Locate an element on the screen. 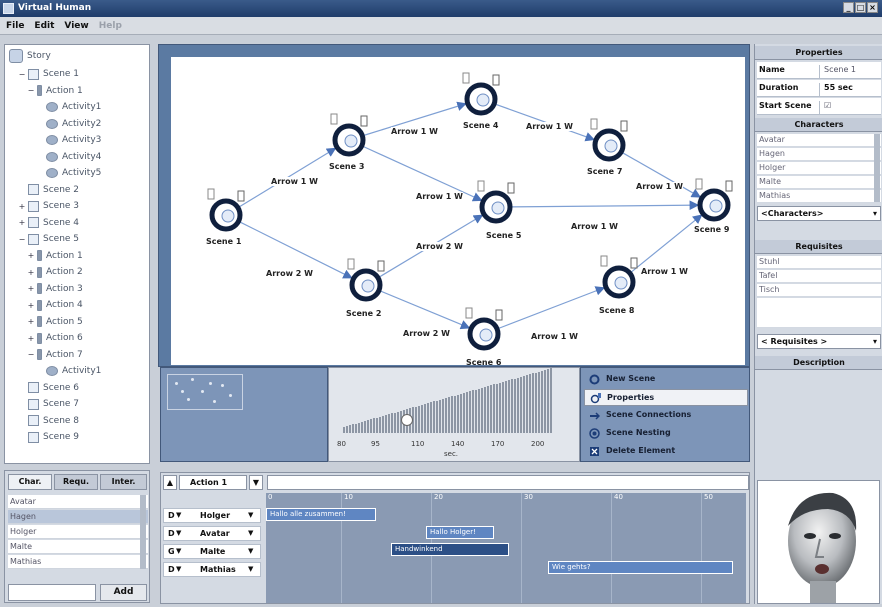 The width and height of the screenshot is (882, 607). timeline-block: Hallo Holger! is located at coordinates (460, 532).